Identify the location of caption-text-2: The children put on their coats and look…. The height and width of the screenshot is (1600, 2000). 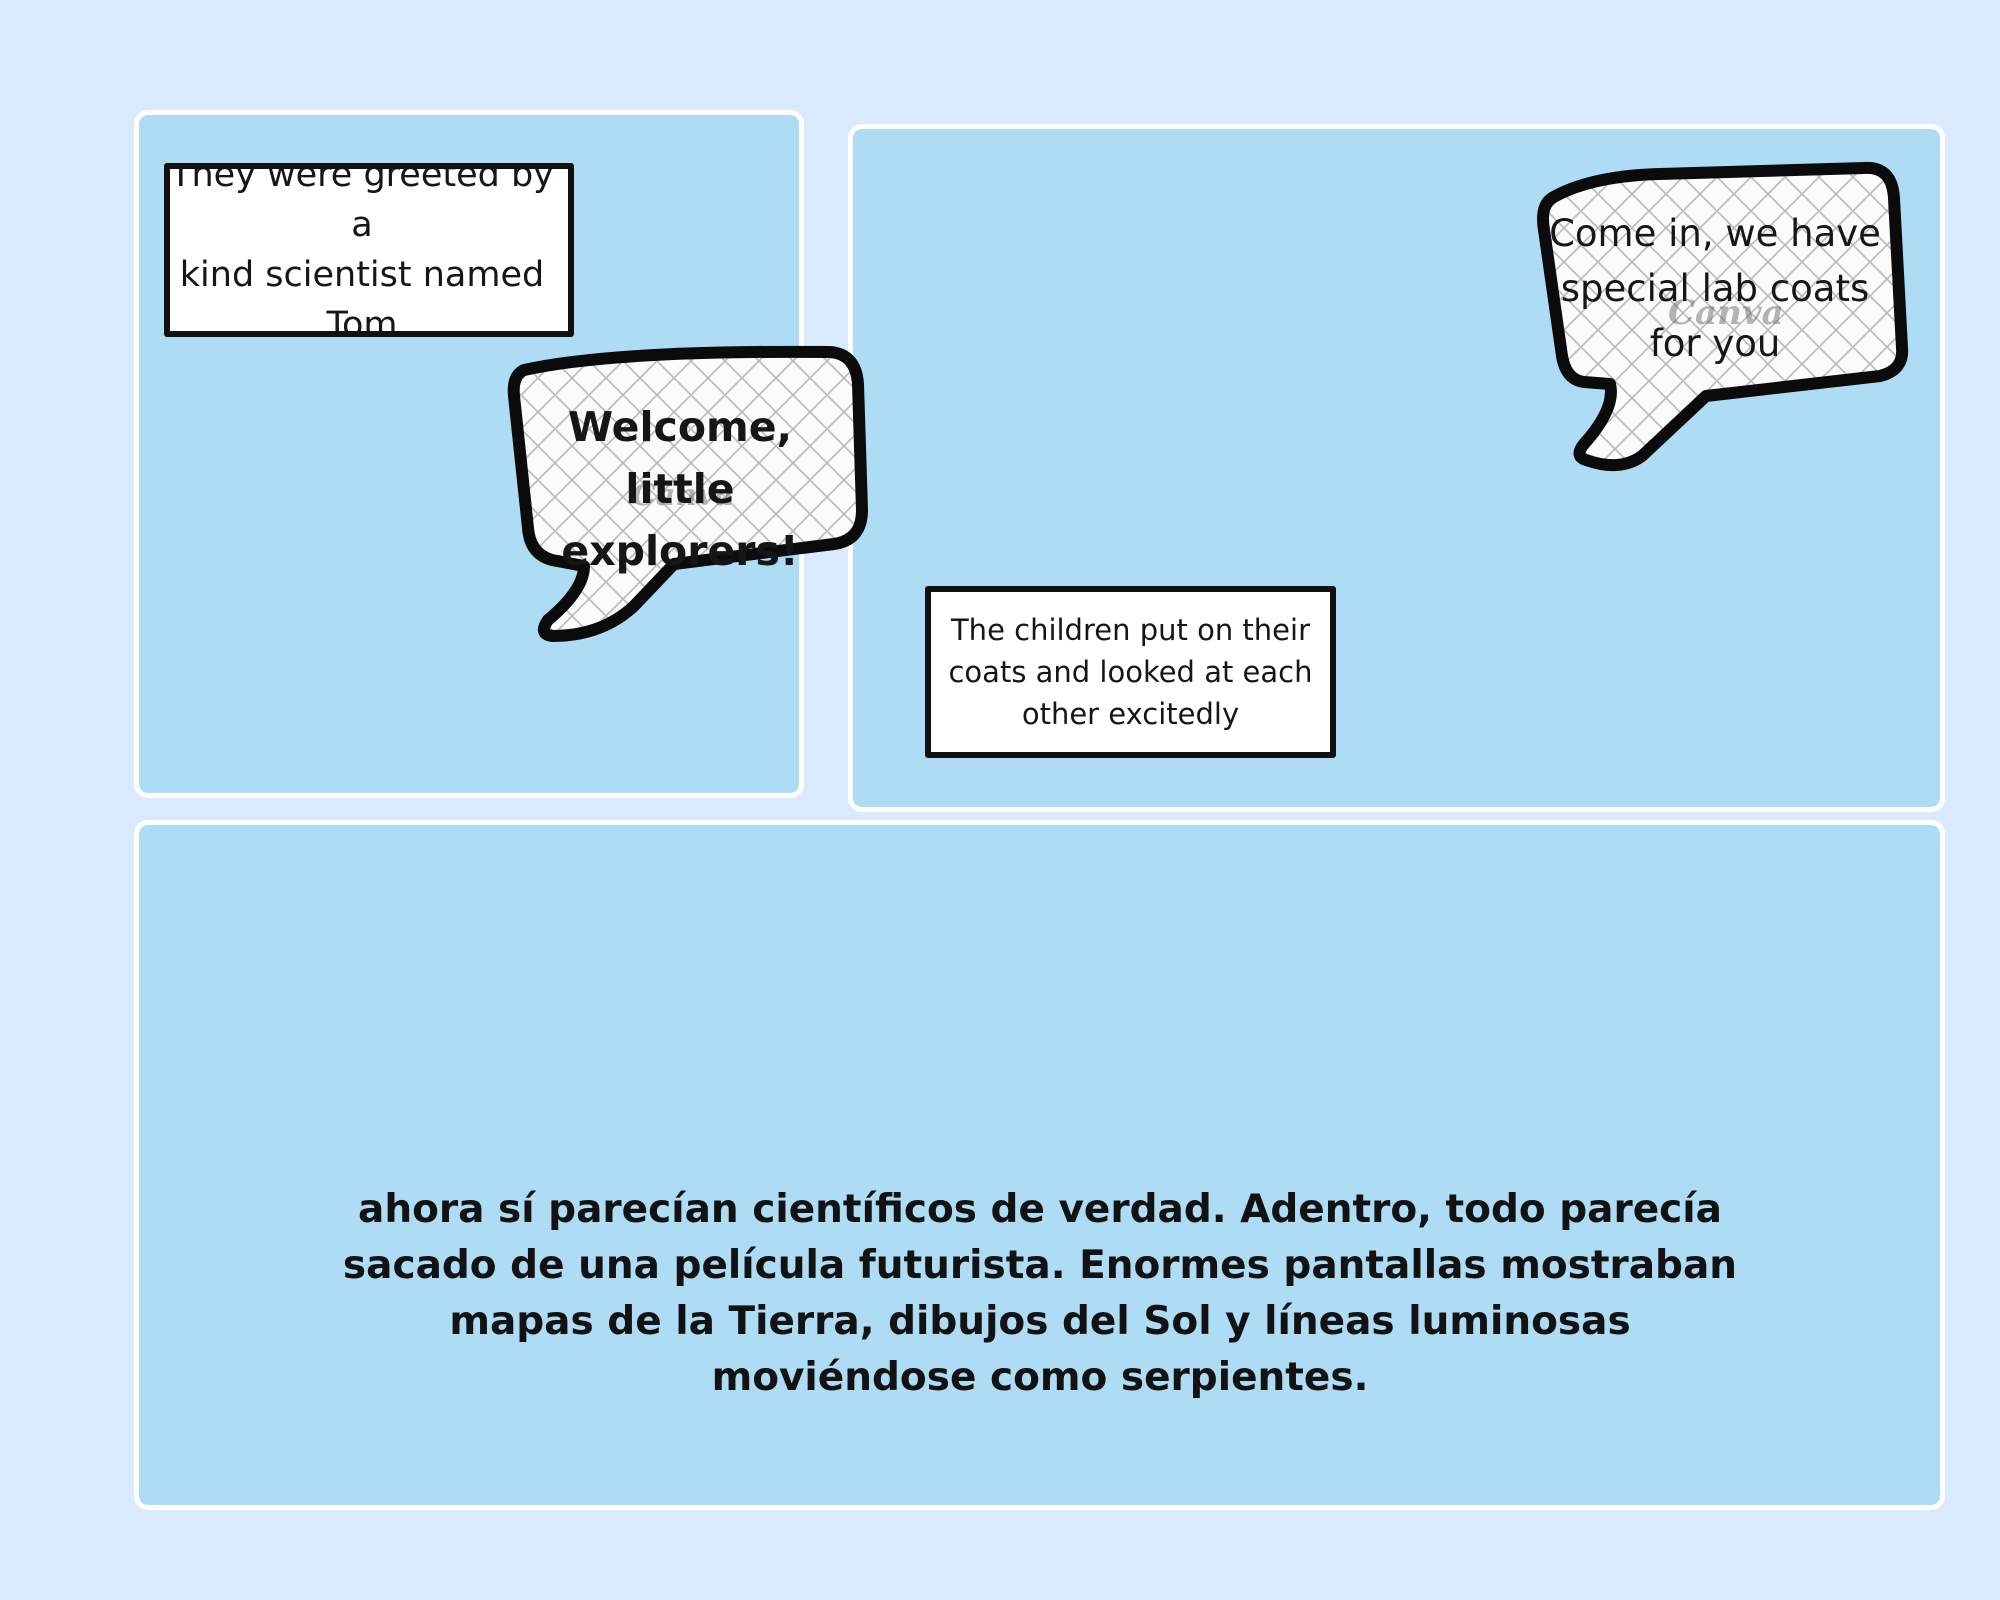
(1130, 672).